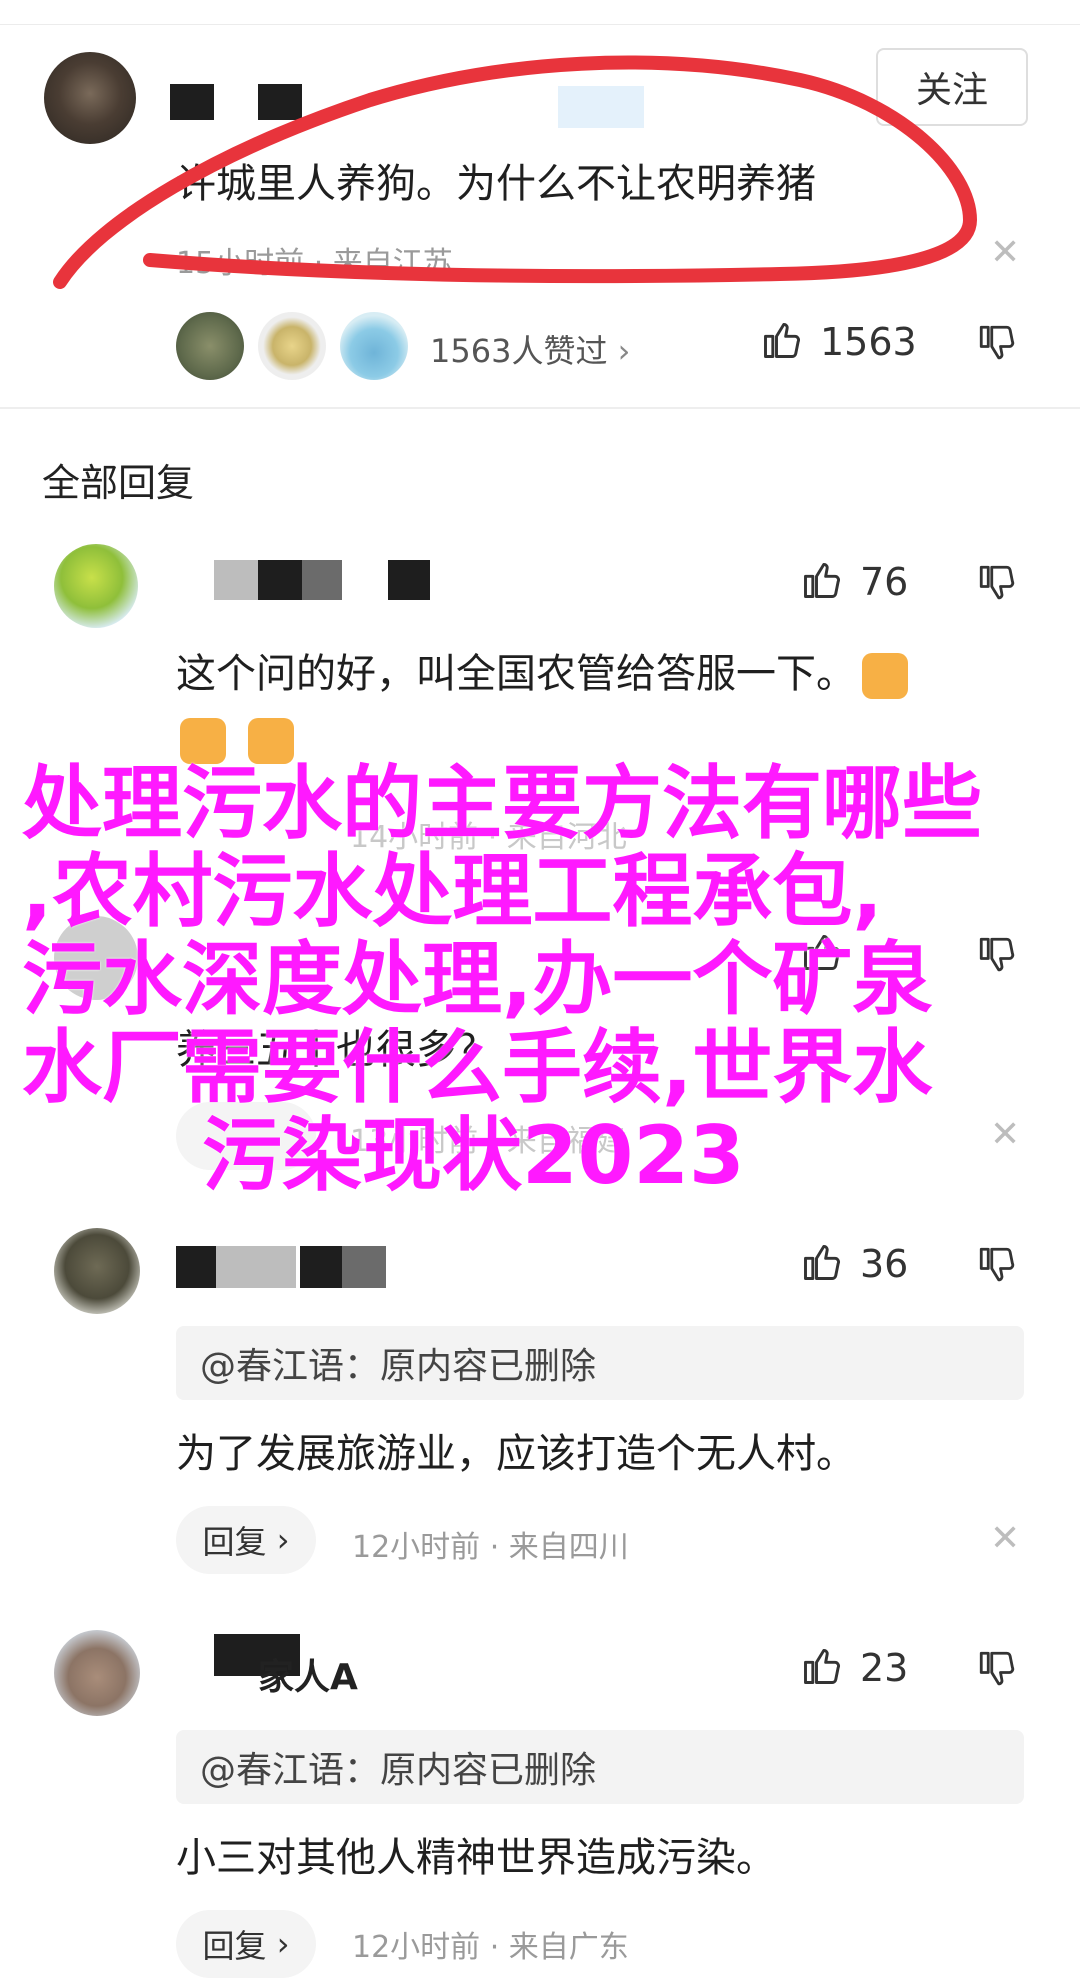 The height and width of the screenshot is (1978, 1080). Describe the element at coordinates (477, 979) in the screenshot. I see `overlay-line: 污水深度处理,办一个矿泉` at that location.